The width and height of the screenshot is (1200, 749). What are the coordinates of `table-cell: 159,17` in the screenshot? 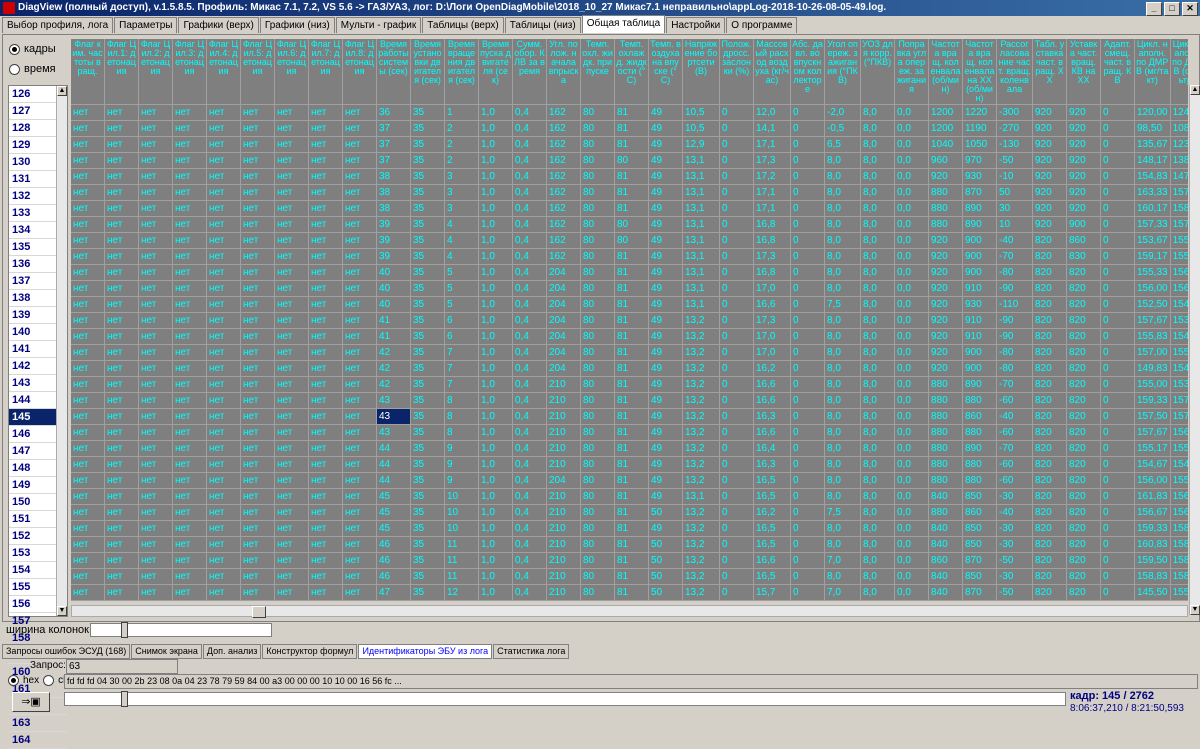 It's located at (1152, 256).